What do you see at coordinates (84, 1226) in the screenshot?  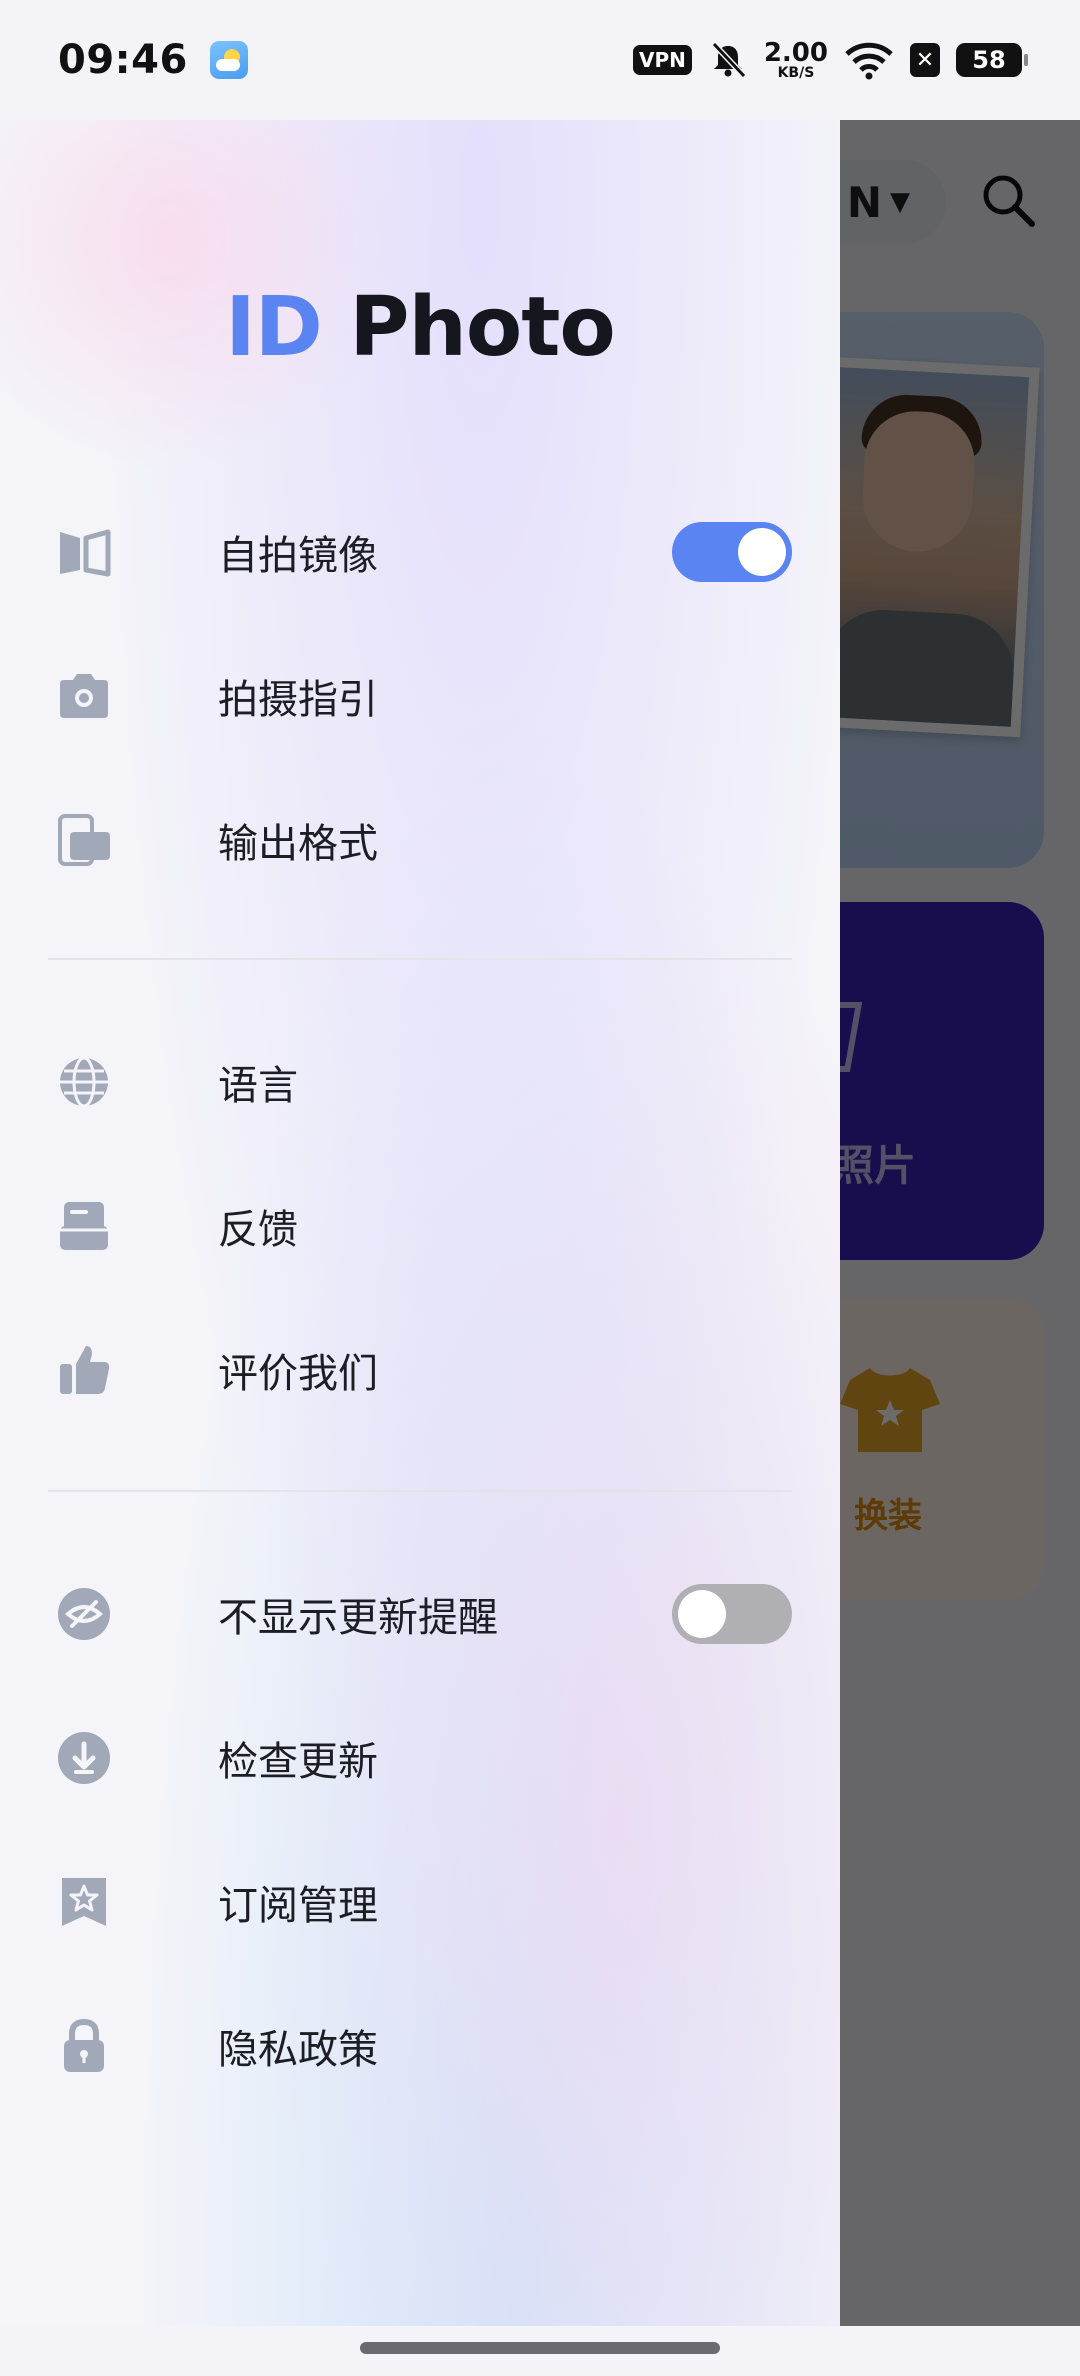 I see `feedback-icon` at bounding box center [84, 1226].